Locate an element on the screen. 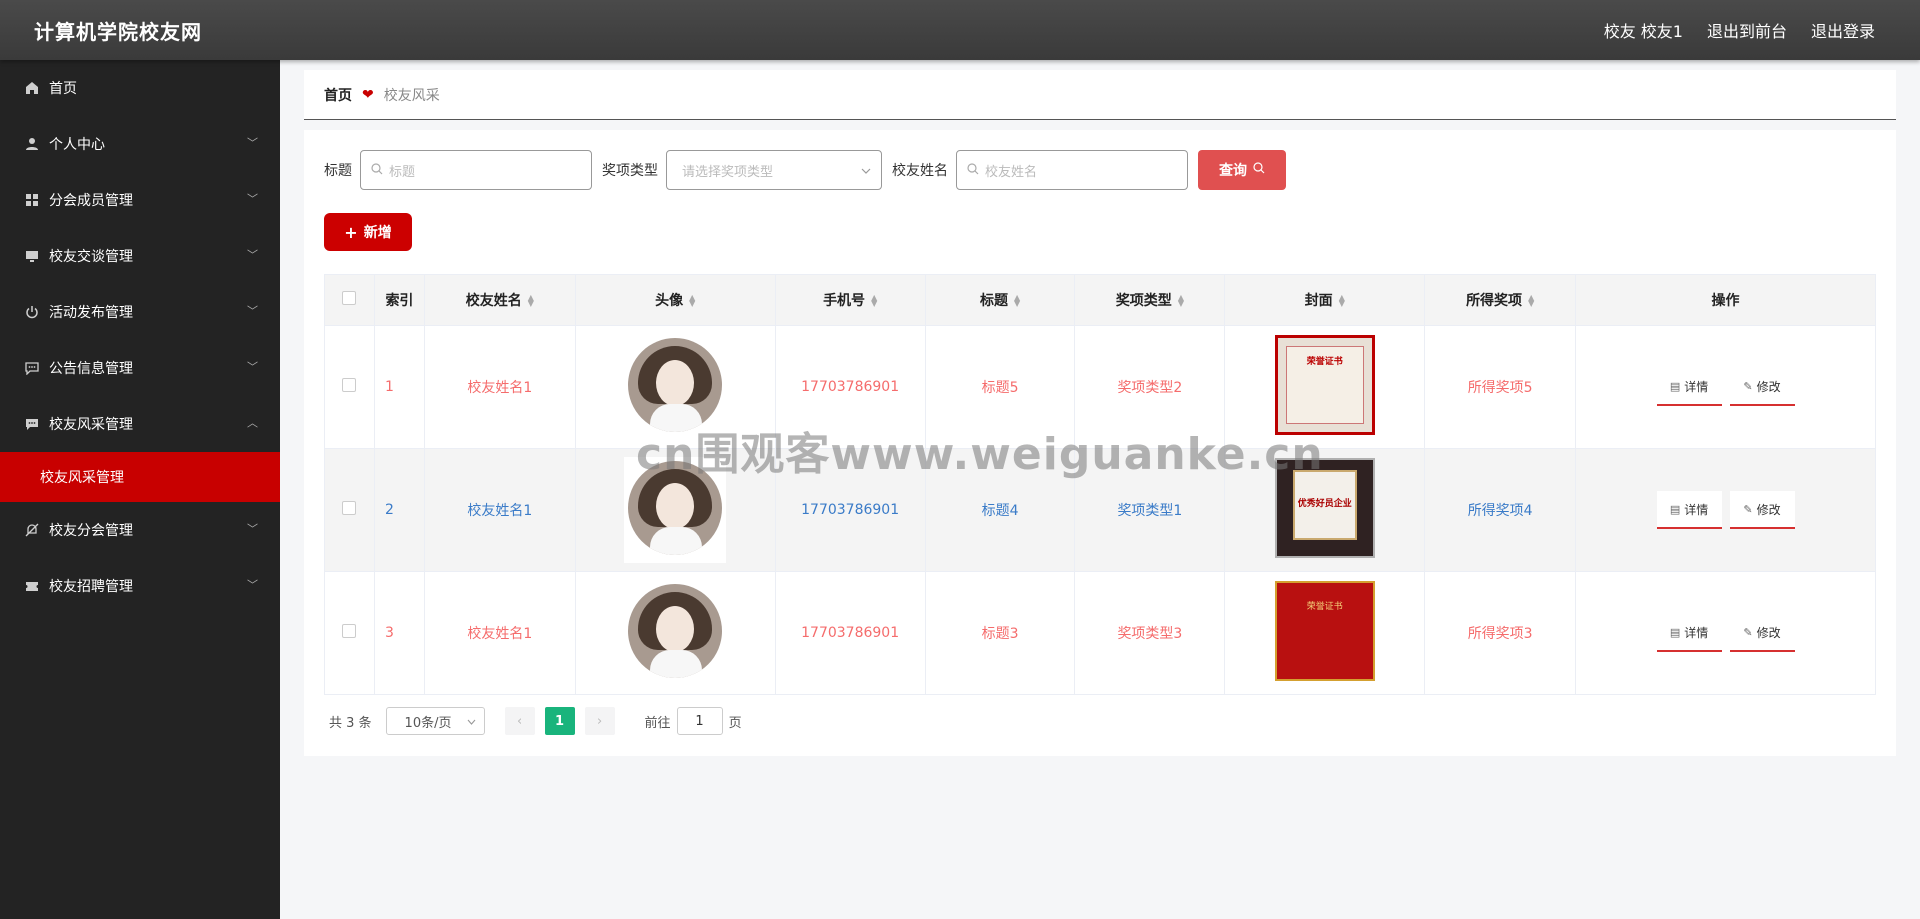 The width and height of the screenshot is (1920, 919). row-cover-cell: 荣誉证书 is located at coordinates (1325, 633).